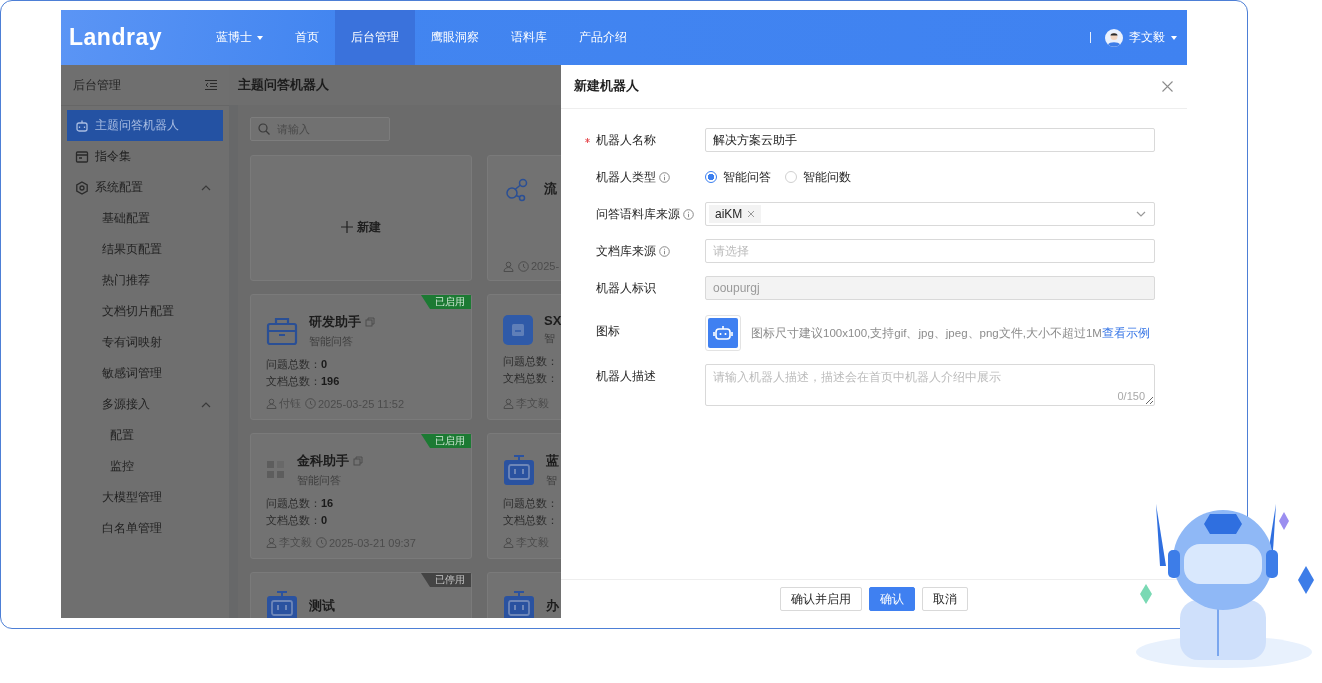  I want to click on field-label: 文档库来源, so click(626, 251).